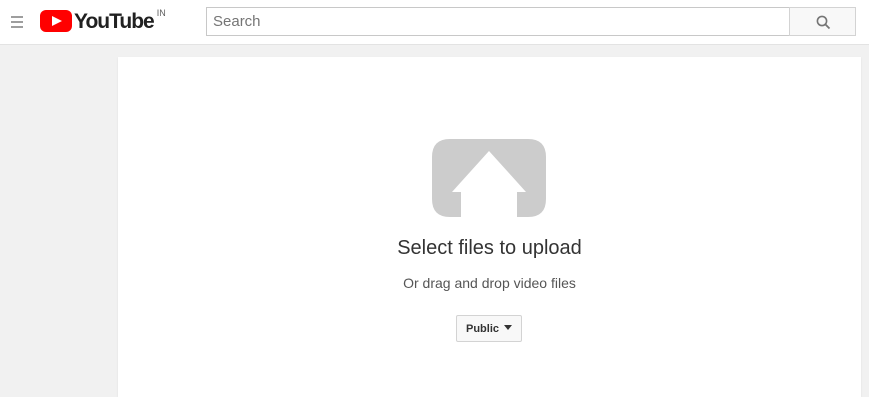 The width and height of the screenshot is (869, 397). What do you see at coordinates (489, 180) in the screenshot?
I see `upload-arrow-icon` at bounding box center [489, 180].